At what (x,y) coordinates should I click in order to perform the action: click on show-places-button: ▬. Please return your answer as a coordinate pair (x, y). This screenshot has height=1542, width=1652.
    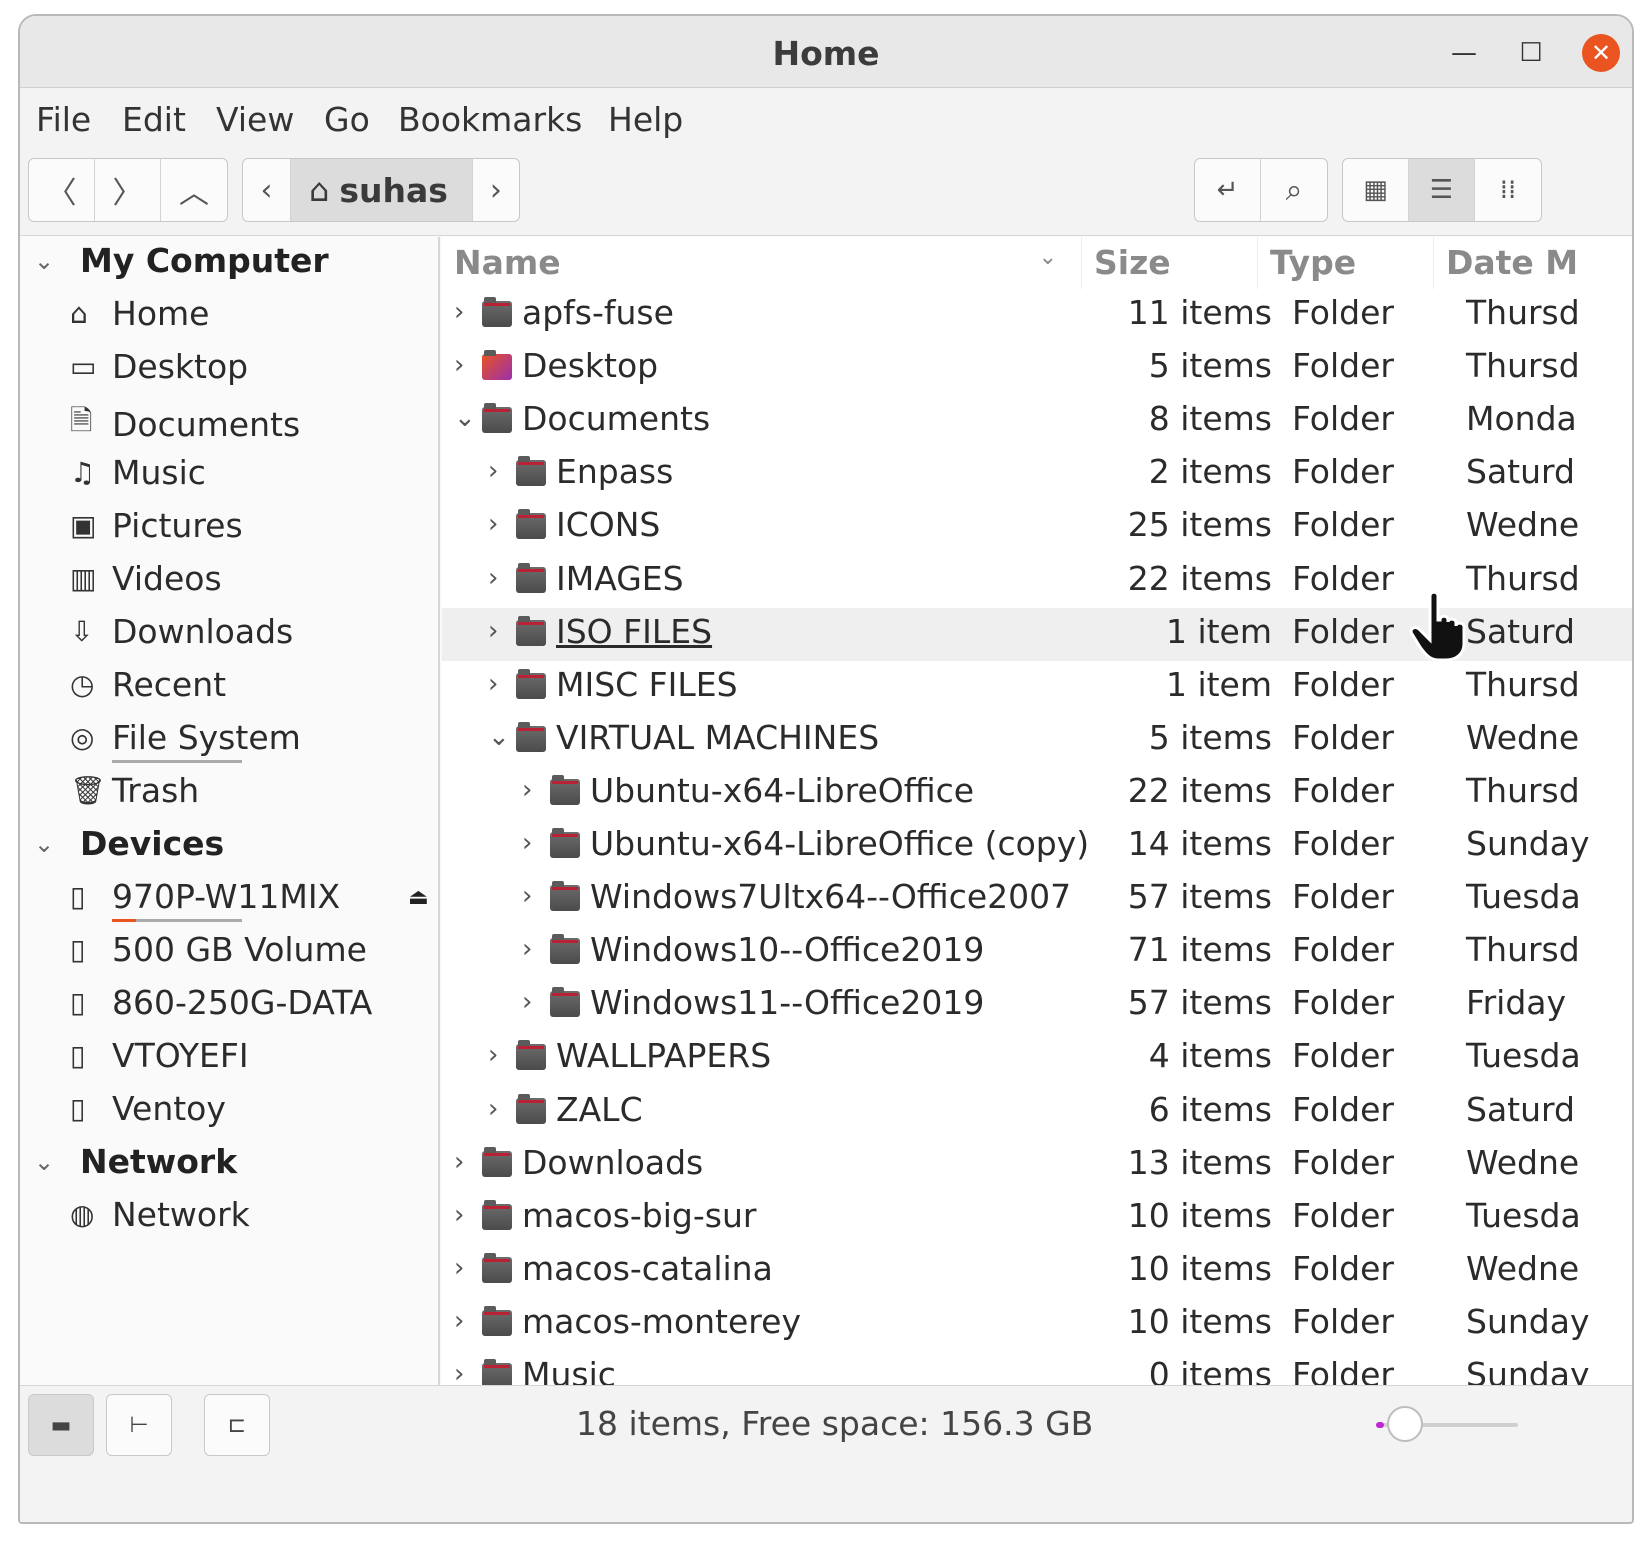
    Looking at the image, I should click on (61, 1425).